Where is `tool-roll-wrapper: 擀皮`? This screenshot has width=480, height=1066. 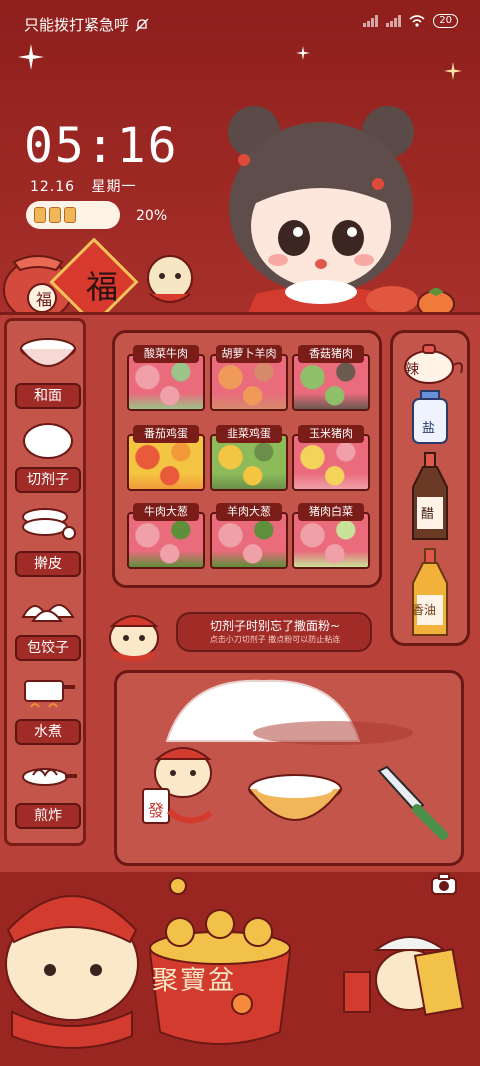
tool-roll-wrapper: 擀皮 is located at coordinates (48, 540).